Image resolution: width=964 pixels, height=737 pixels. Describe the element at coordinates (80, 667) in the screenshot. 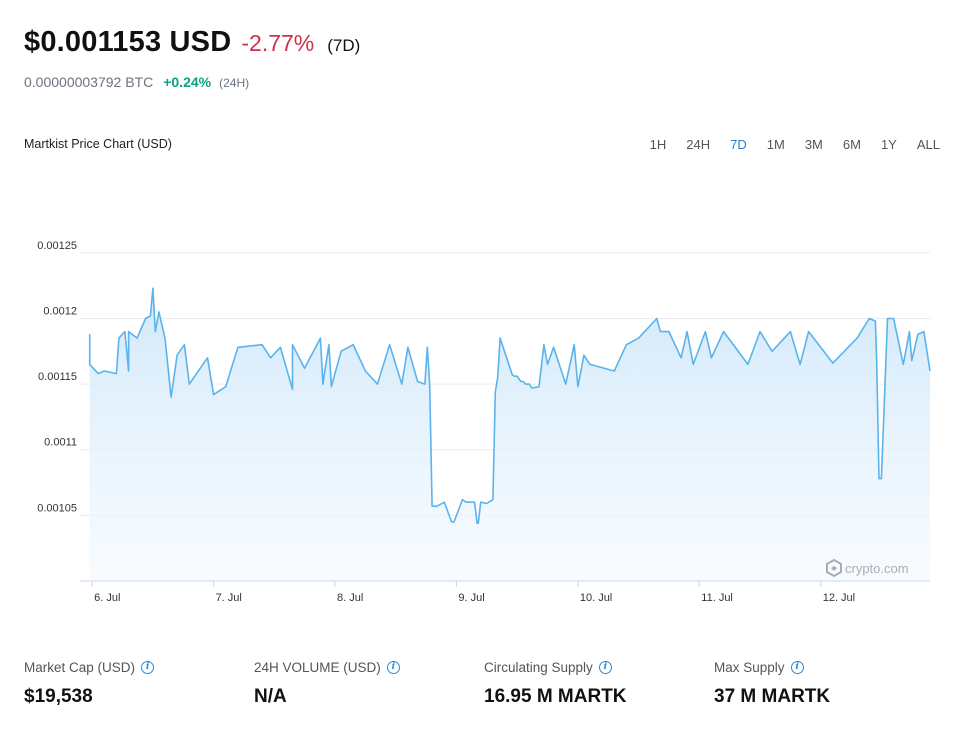

I see `stat-label: Market Cap (USD)` at that location.